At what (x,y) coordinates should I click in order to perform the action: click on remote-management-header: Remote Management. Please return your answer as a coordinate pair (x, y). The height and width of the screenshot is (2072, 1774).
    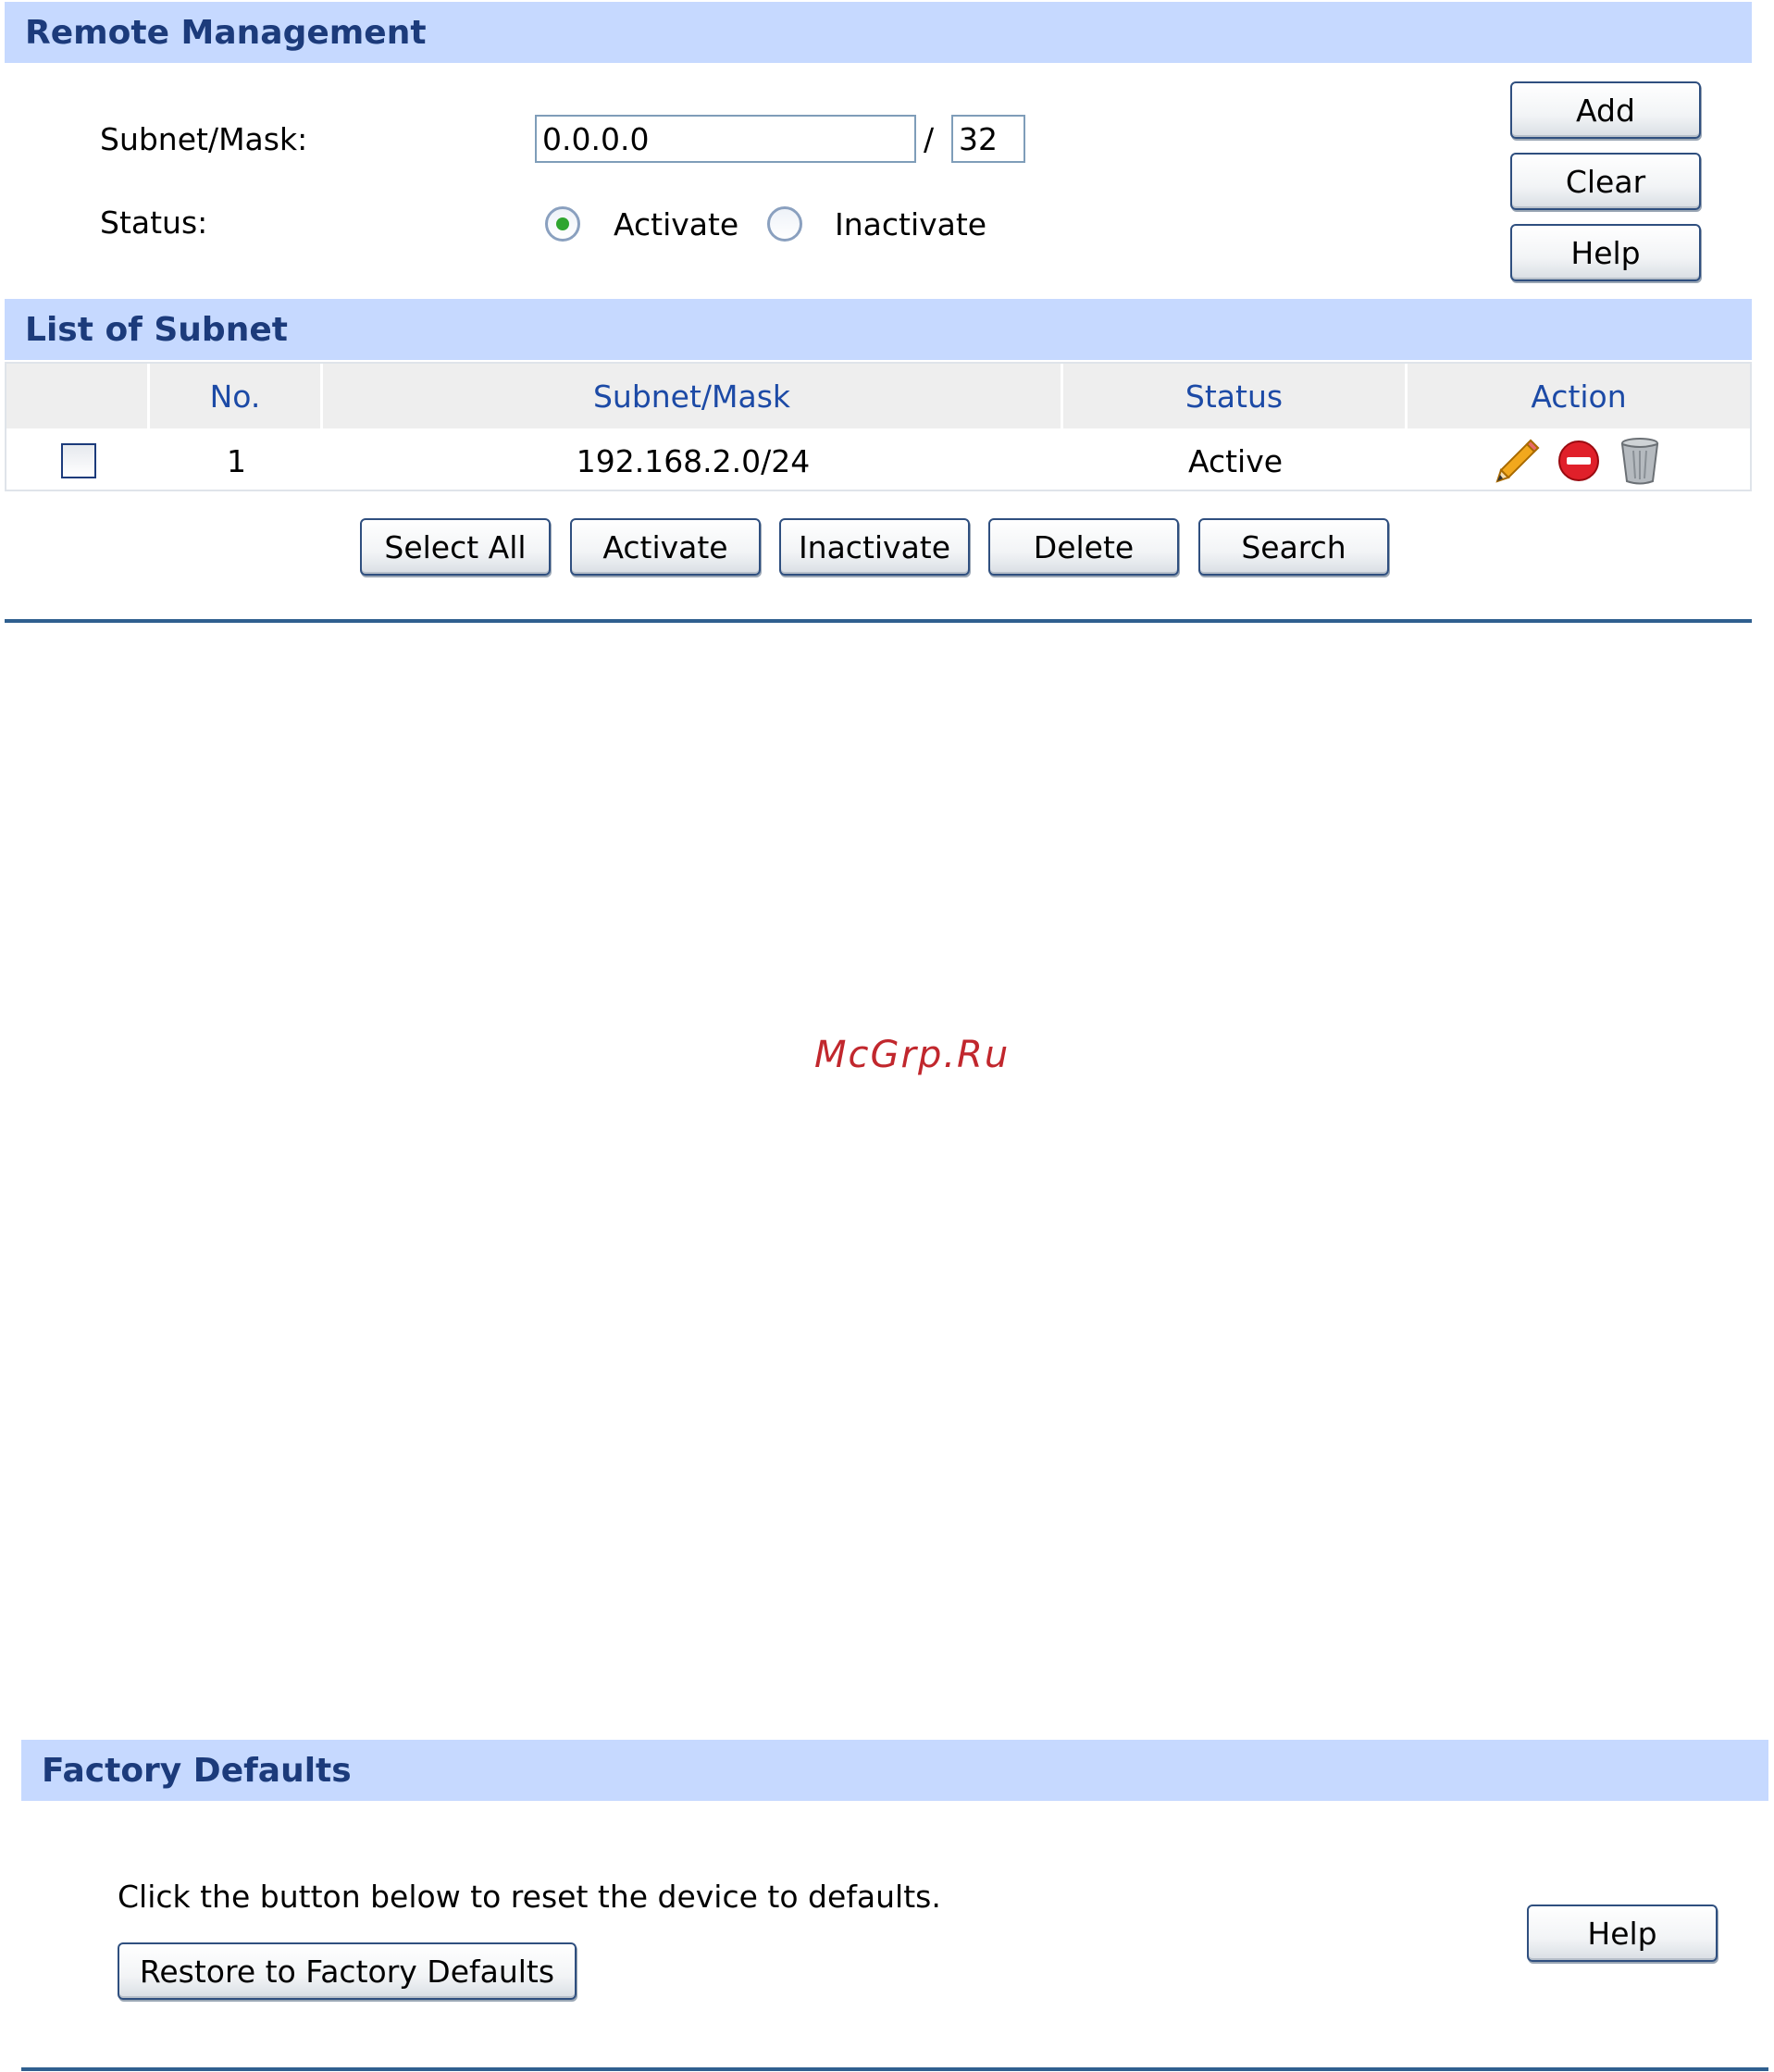
    Looking at the image, I should click on (878, 32).